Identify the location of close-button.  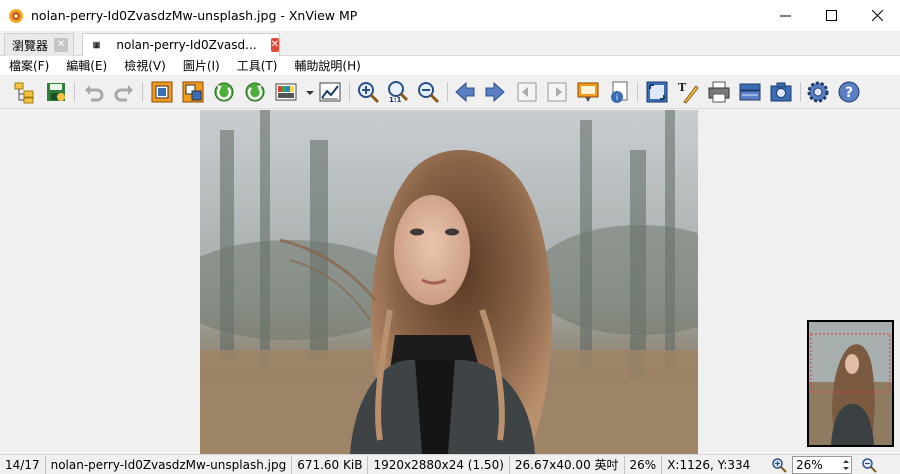
(877, 15).